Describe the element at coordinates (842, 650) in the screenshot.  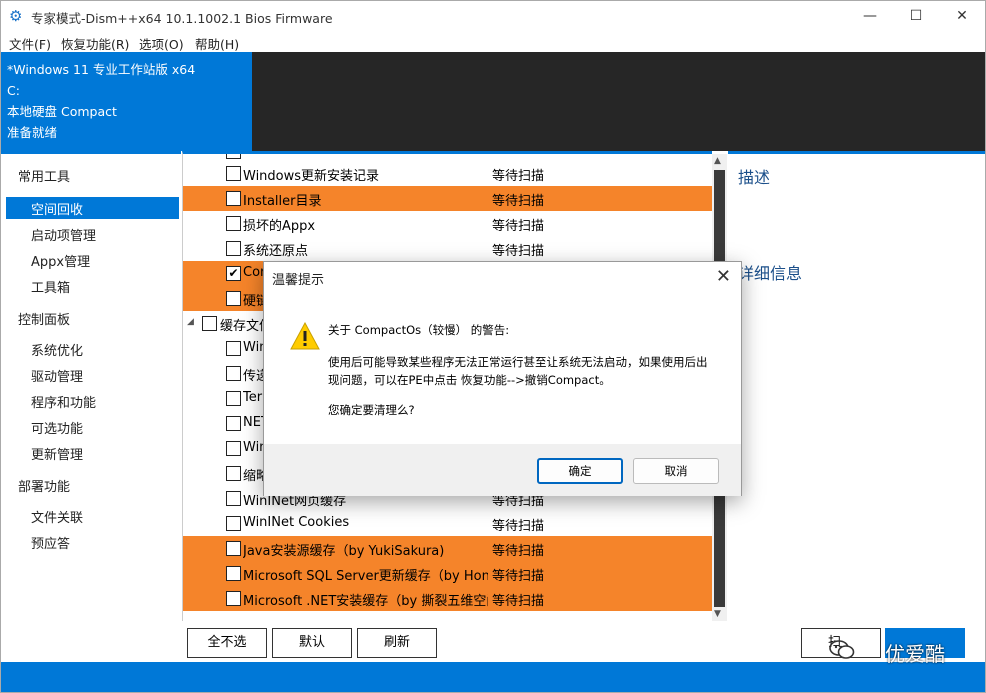
I see `wechat-icon` at that location.